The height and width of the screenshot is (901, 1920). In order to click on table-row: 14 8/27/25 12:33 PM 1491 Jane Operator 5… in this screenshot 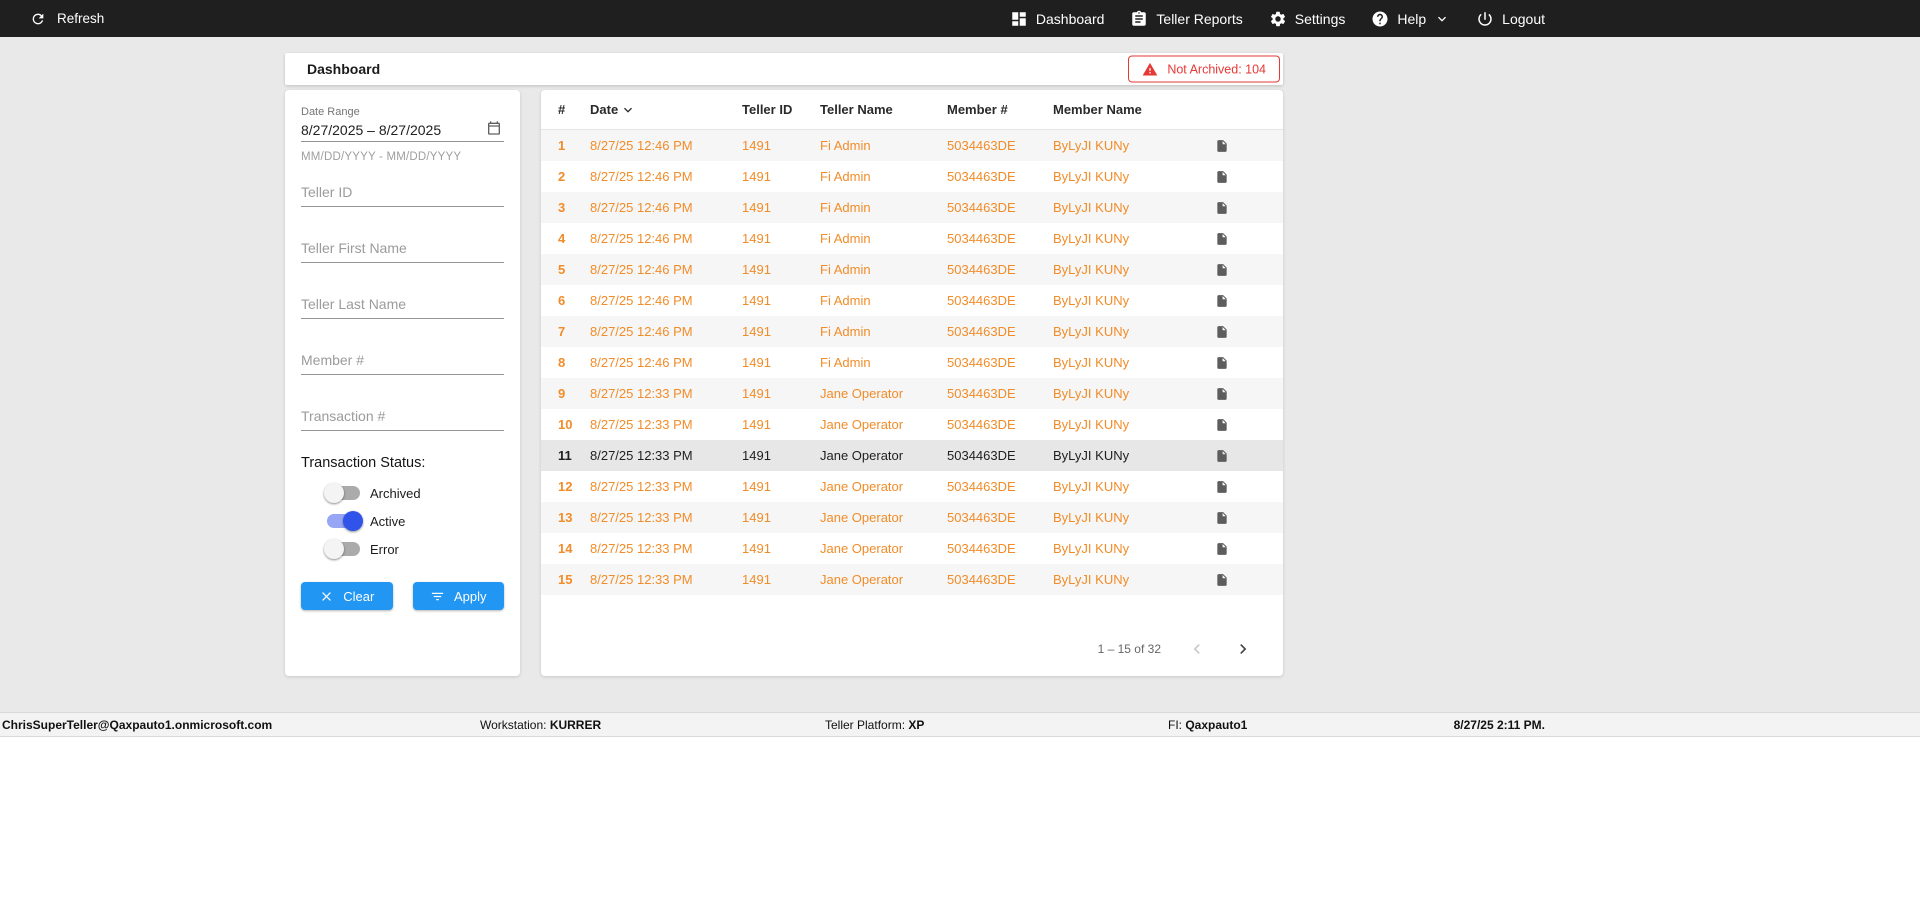, I will do `click(912, 548)`.